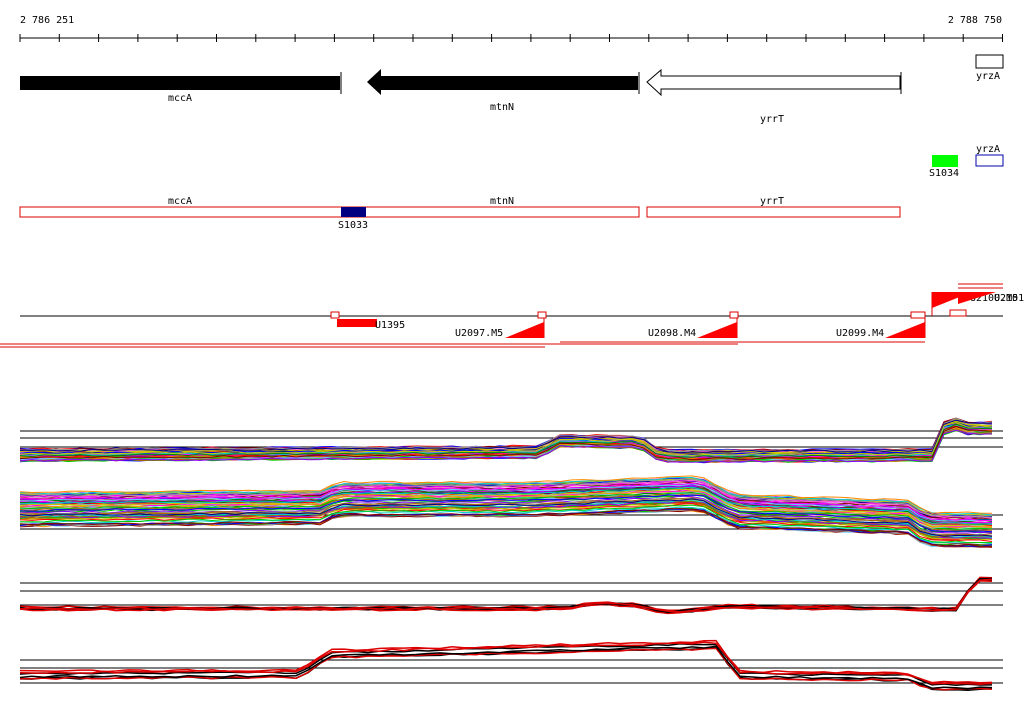 The height and width of the screenshot is (718, 1024). What do you see at coordinates (329, 212) in the screenshot?
I see `transcript-box-mccA-mtnN` at bounding box center [329, 212].